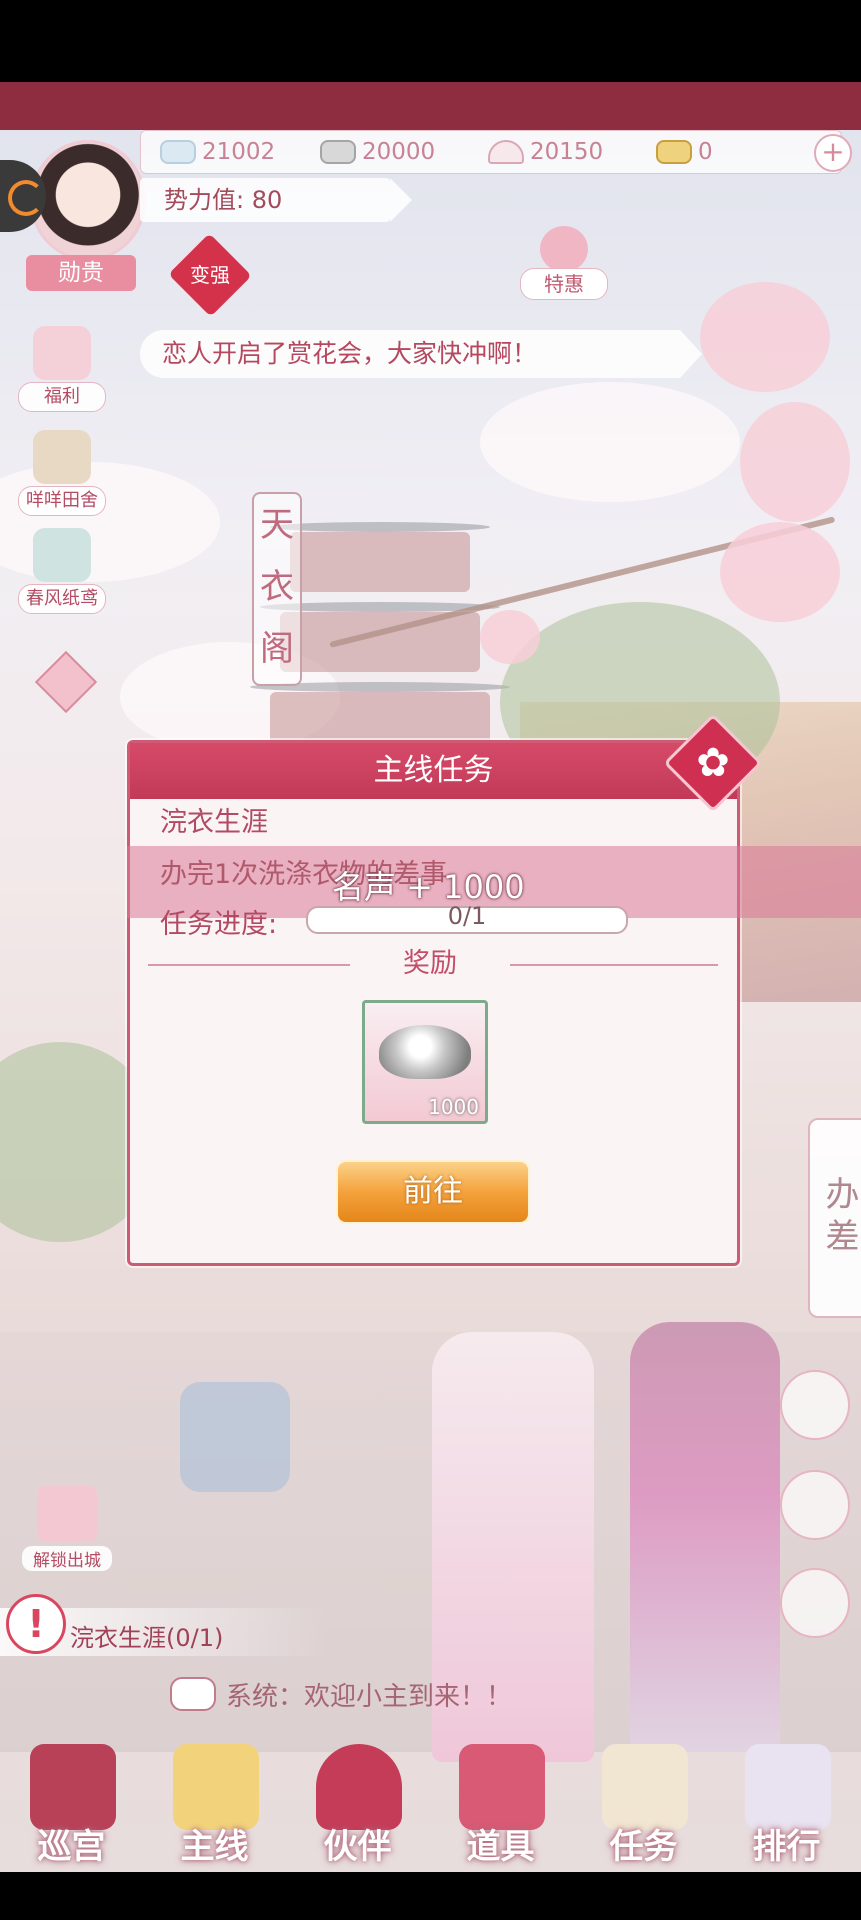 This screenshot has height=1920, width=861. I want to click on ranking-icon, so click(788, 1787).